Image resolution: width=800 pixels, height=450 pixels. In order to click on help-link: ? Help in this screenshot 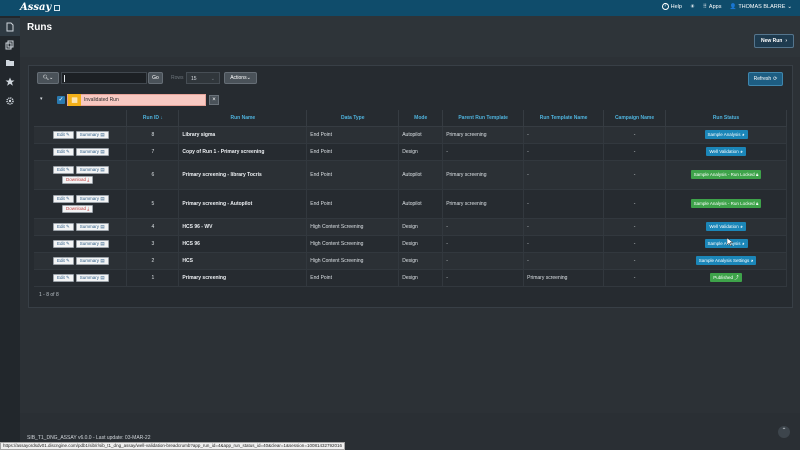, I will do `click(671, 6)`.